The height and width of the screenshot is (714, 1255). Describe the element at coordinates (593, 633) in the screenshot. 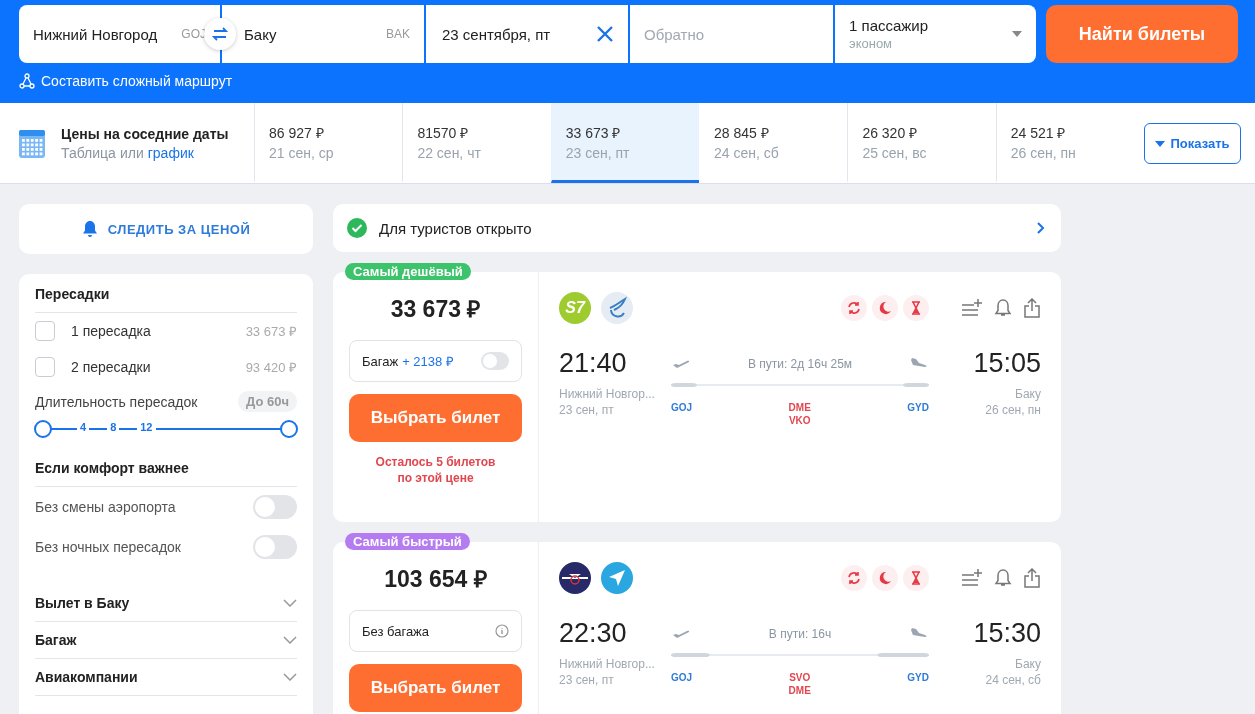

I see `departure-time: 22:30` at that location.